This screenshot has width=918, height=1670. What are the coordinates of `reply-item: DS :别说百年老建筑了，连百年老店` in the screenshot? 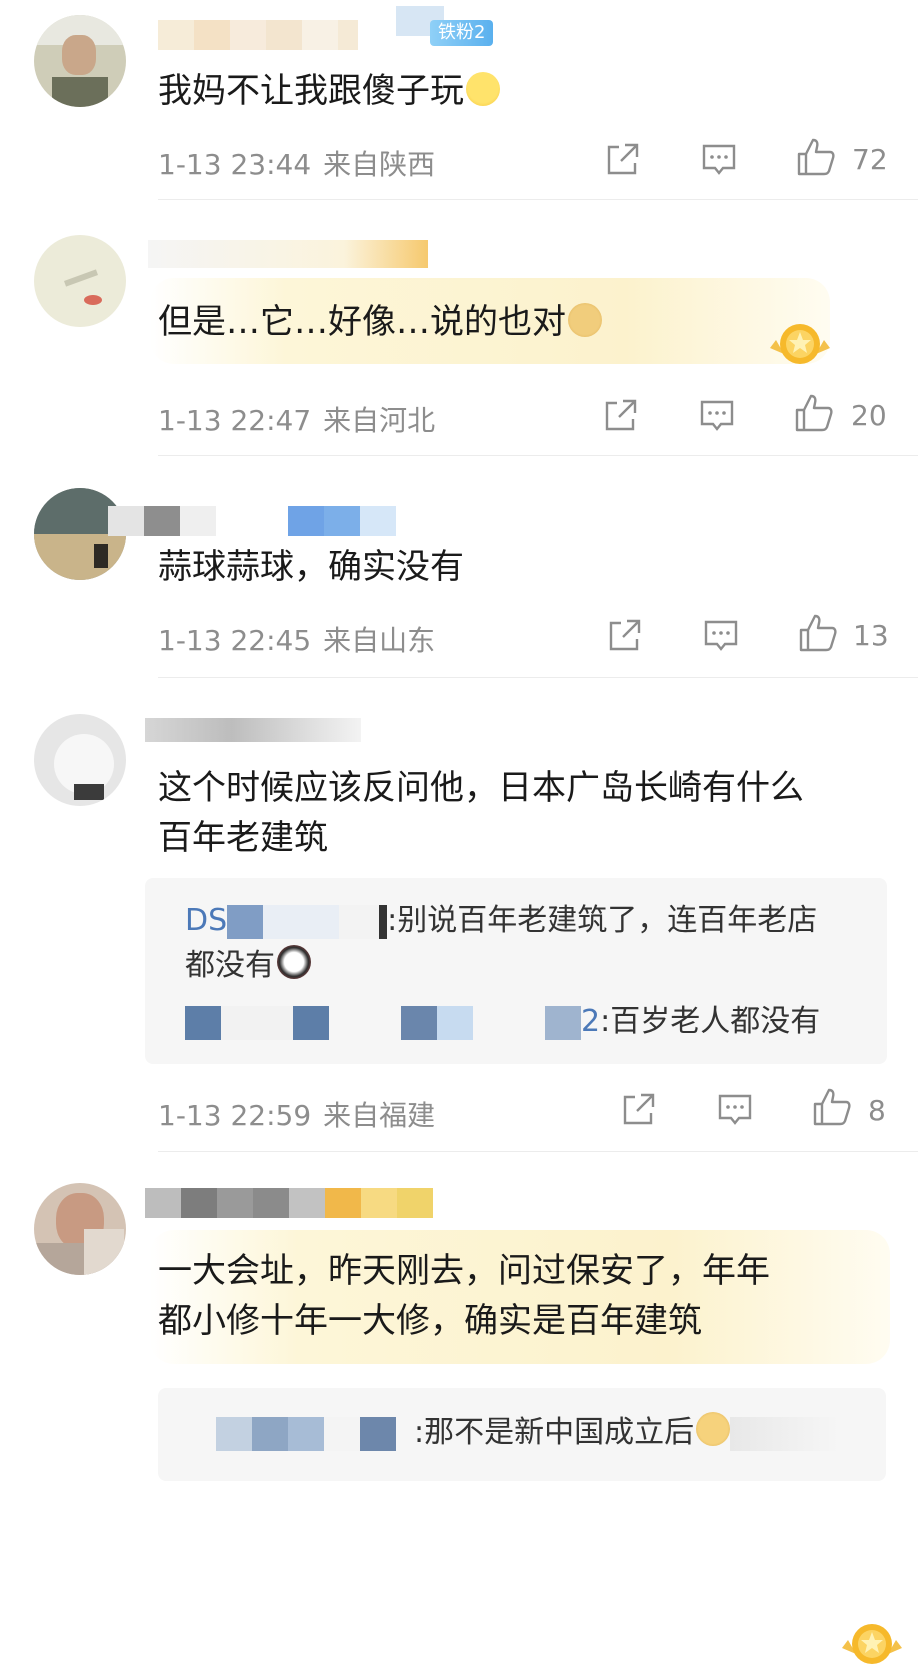 It's located at (501, 921).